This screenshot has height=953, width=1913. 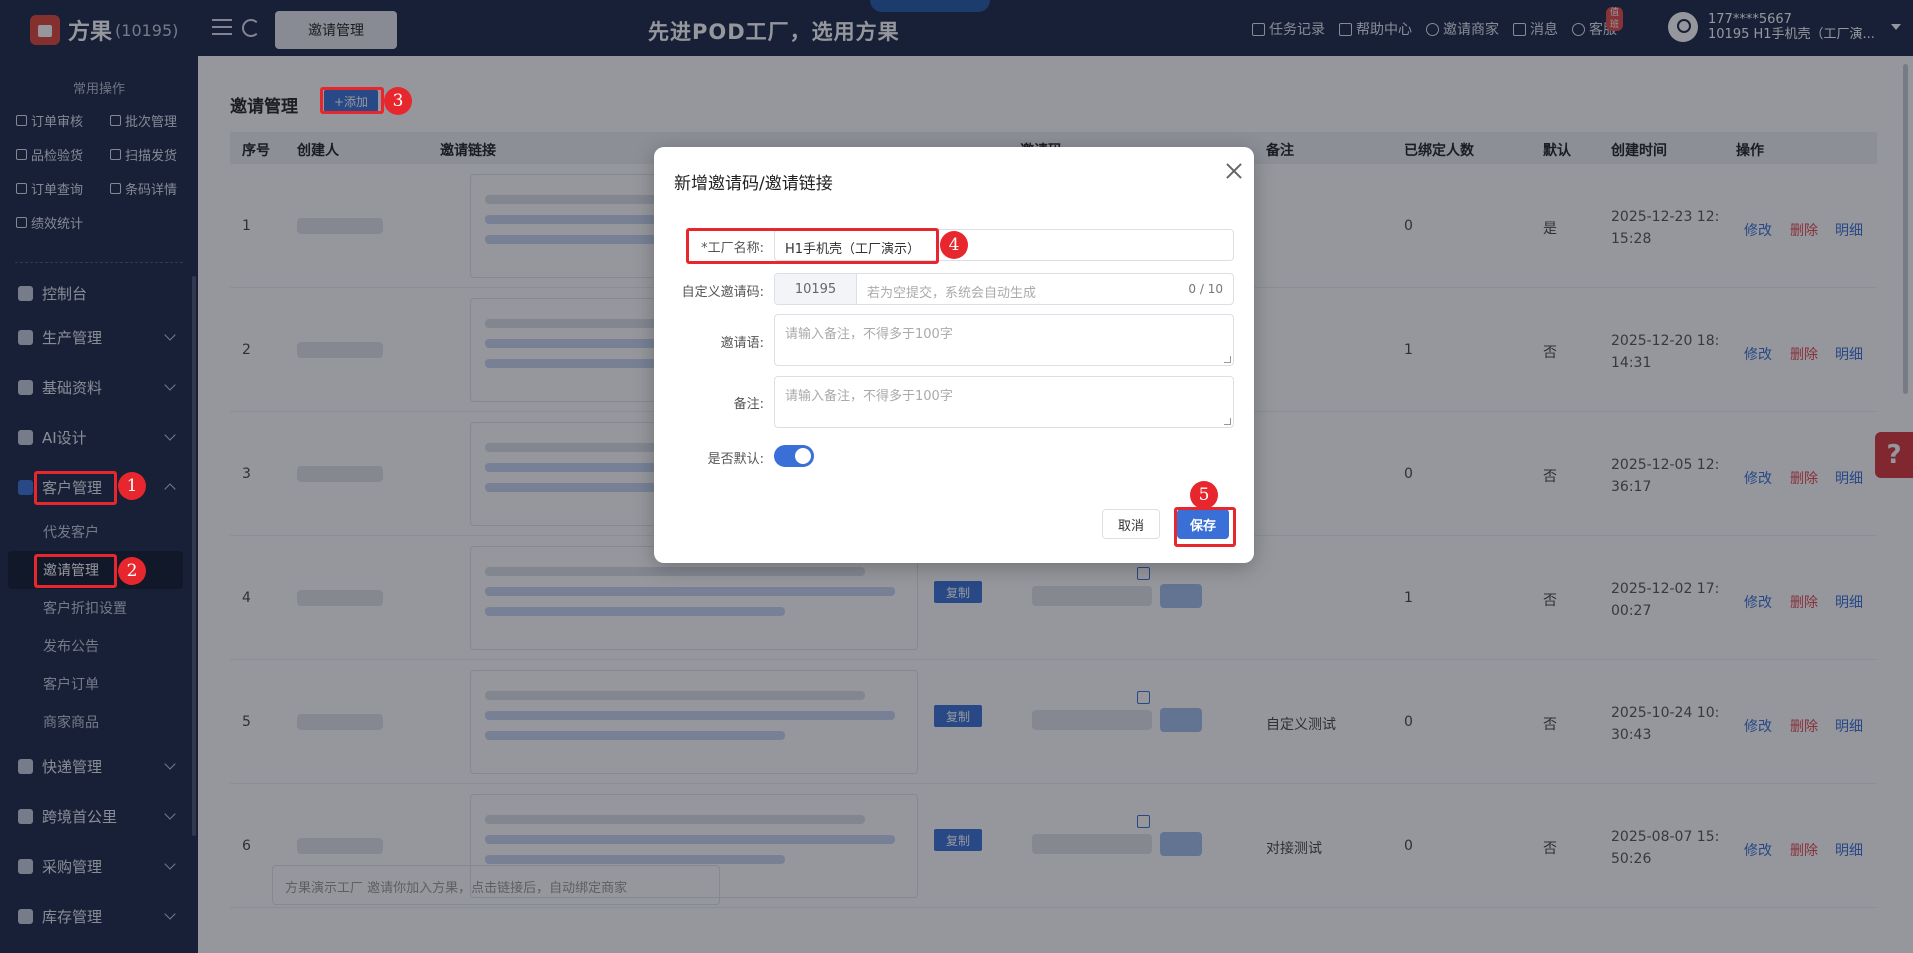 What do you see at coordinates (742, 343) in the screenshot?
I see `greeting-label: 邀请语:` at bounding box center [742, 343].